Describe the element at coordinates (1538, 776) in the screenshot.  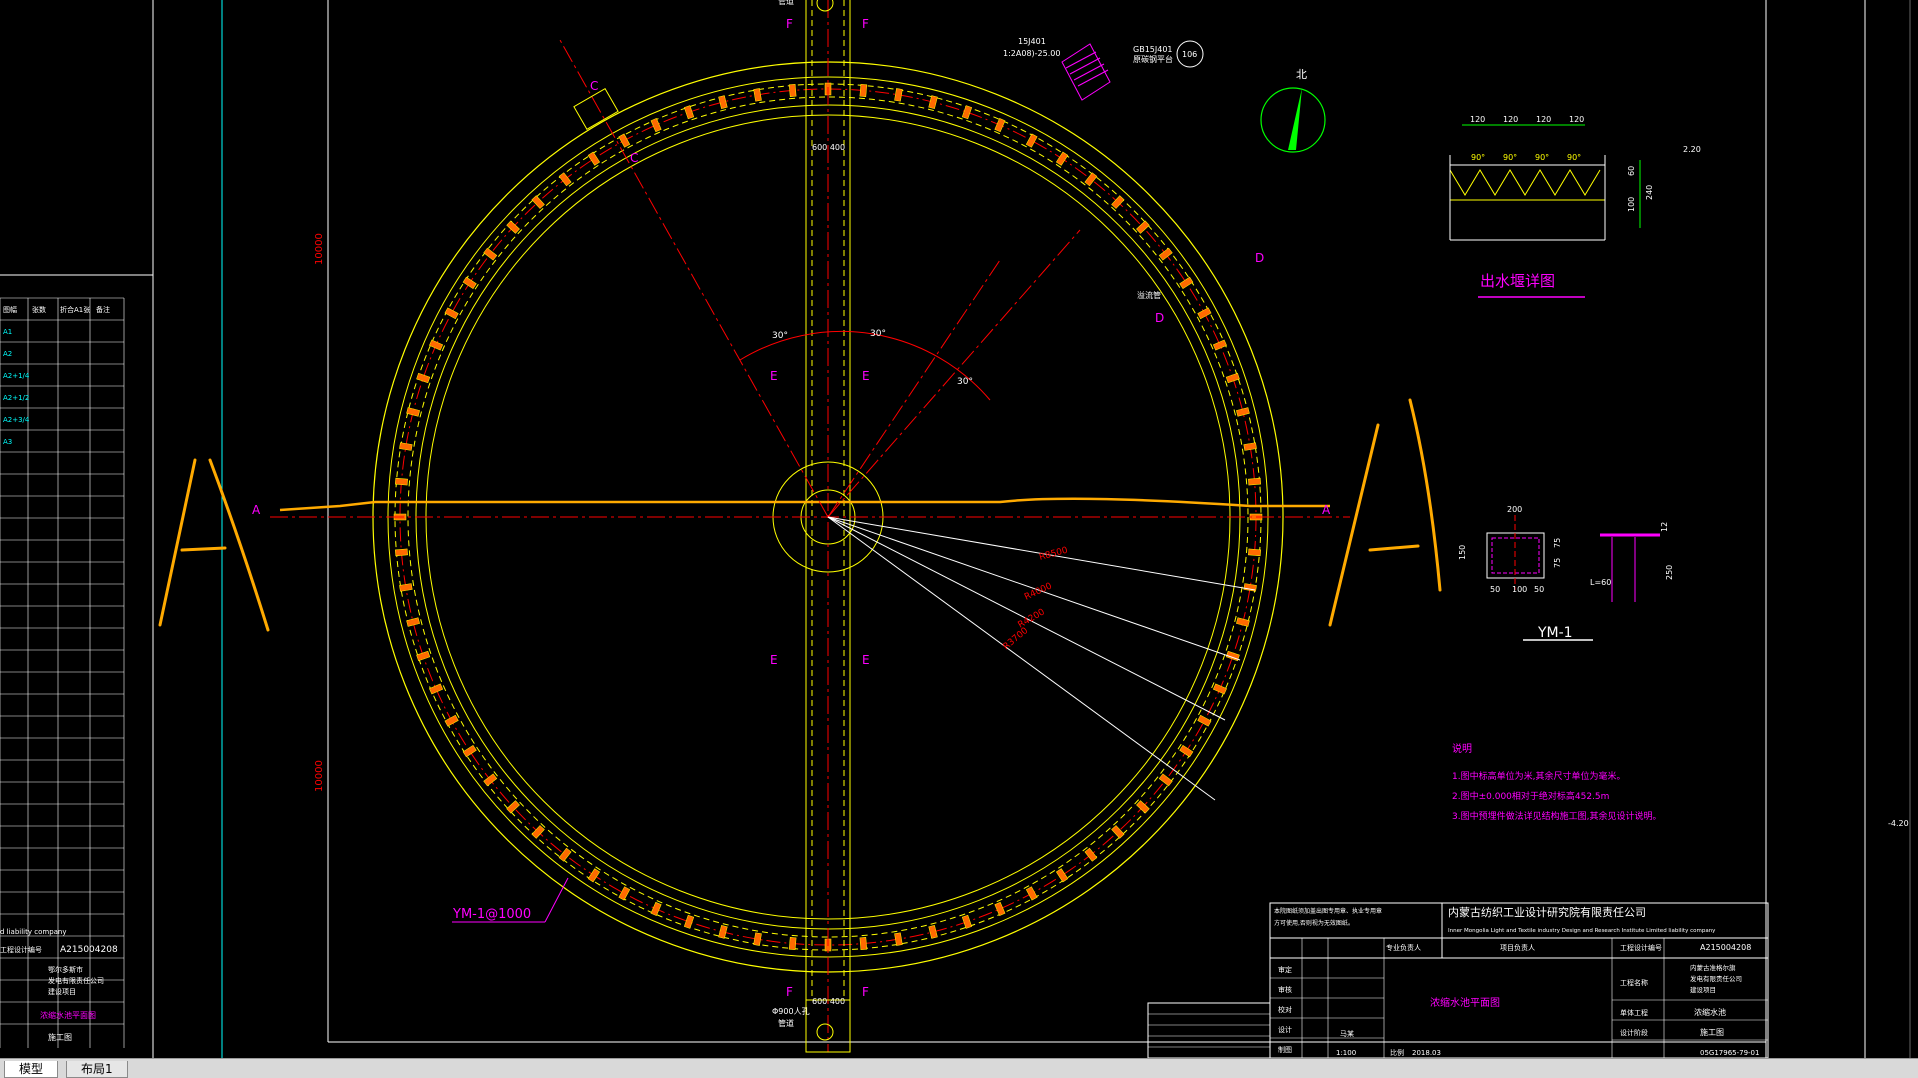
I see `note-line: 1.图中标高单位为米,其余尺寸单位为毫米。` at that location.